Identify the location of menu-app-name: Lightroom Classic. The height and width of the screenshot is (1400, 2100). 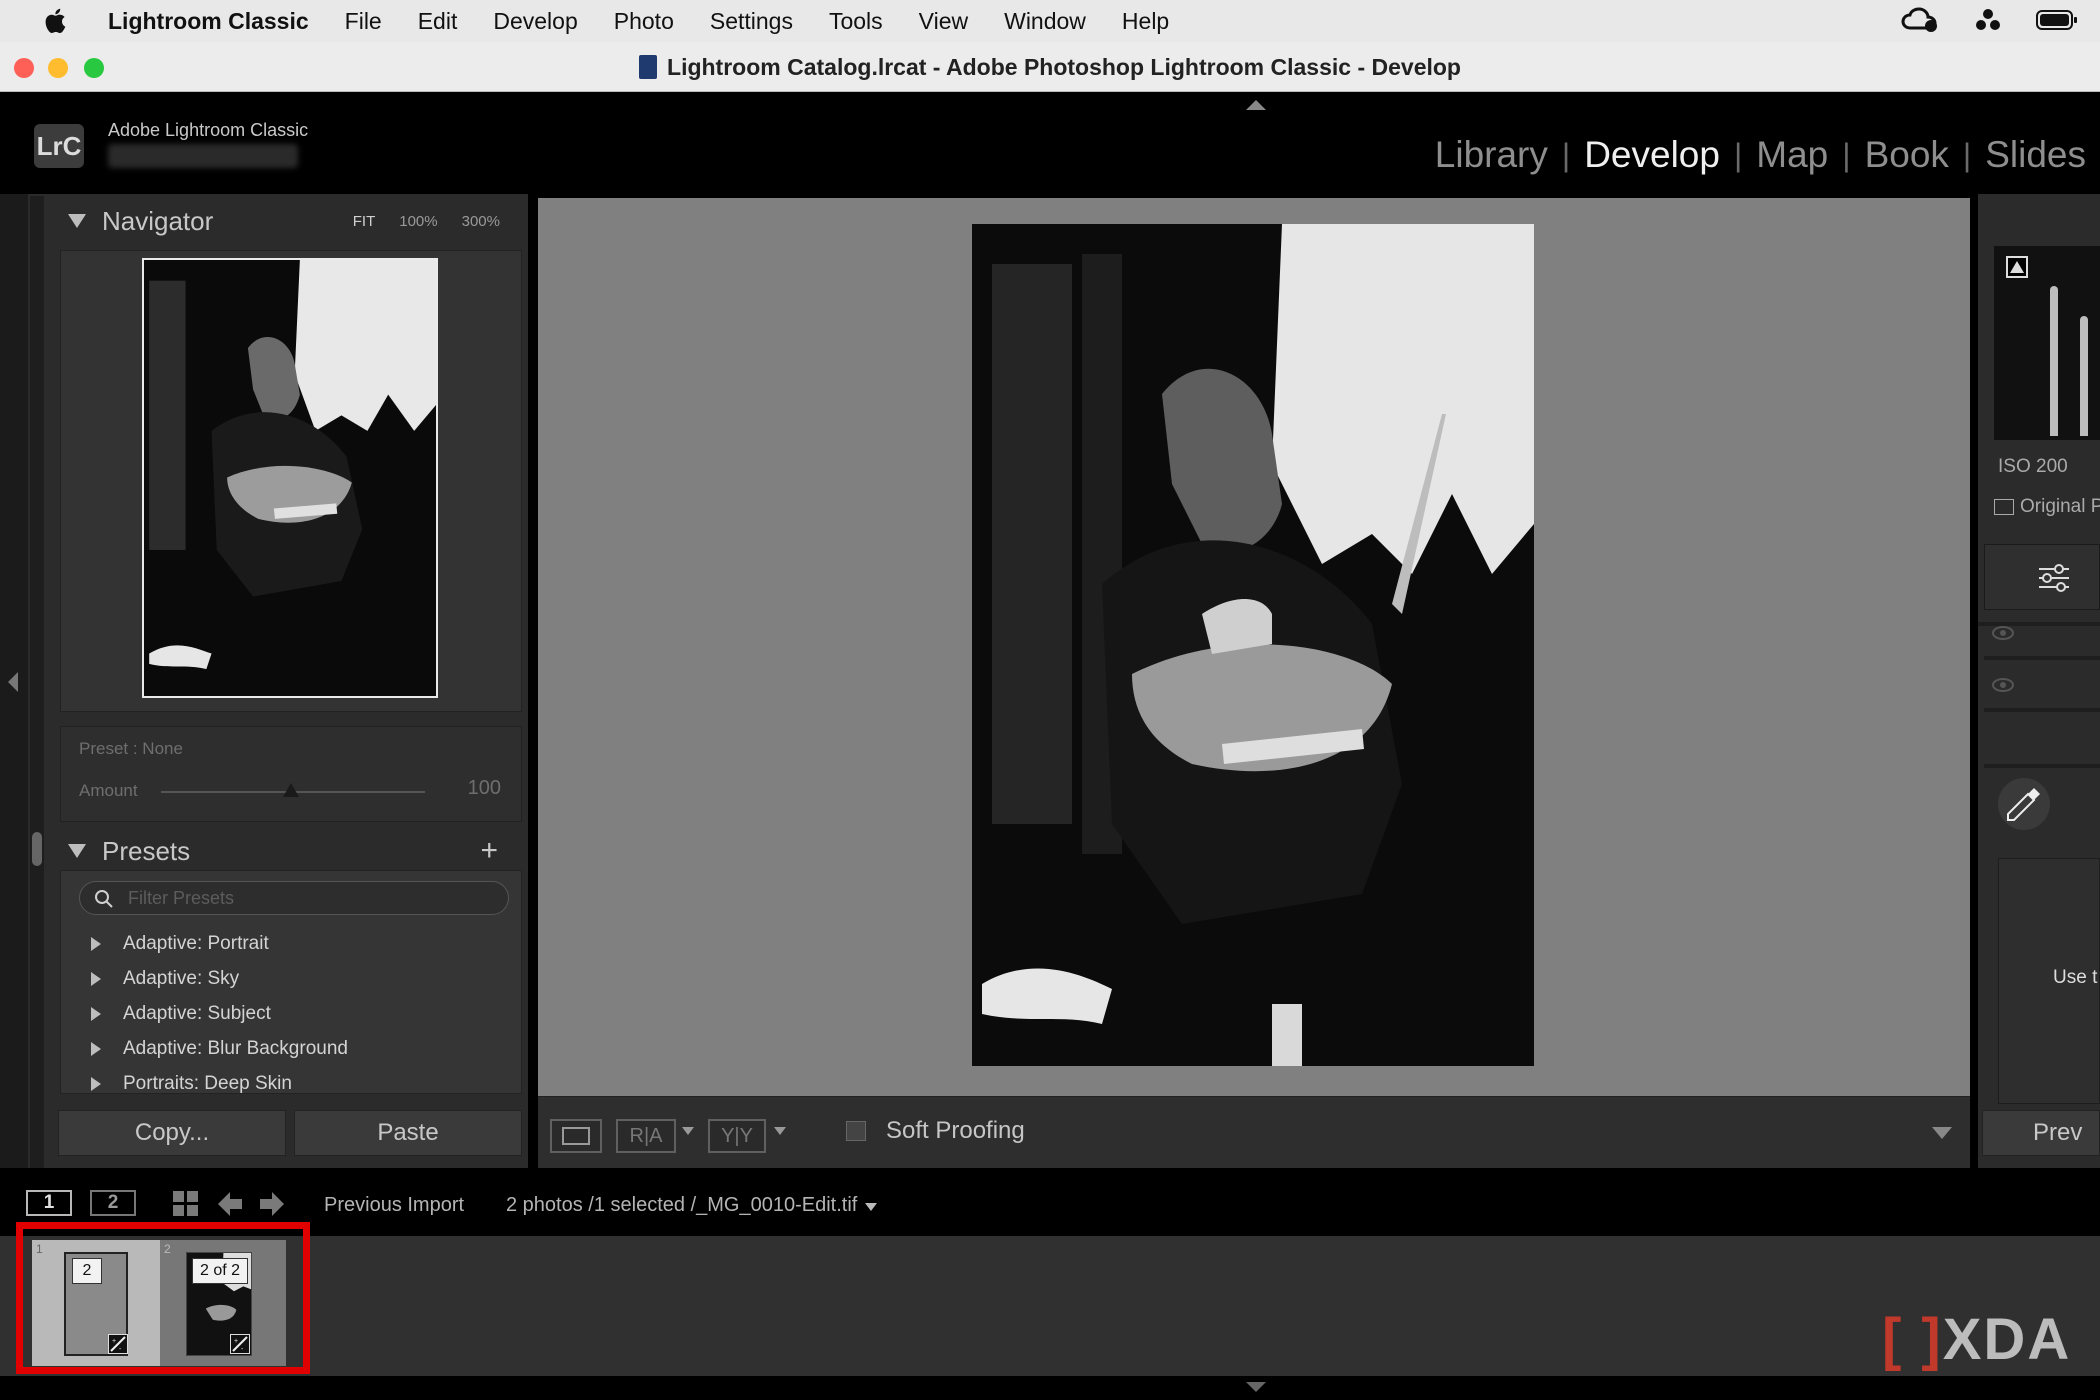
(208, 21).